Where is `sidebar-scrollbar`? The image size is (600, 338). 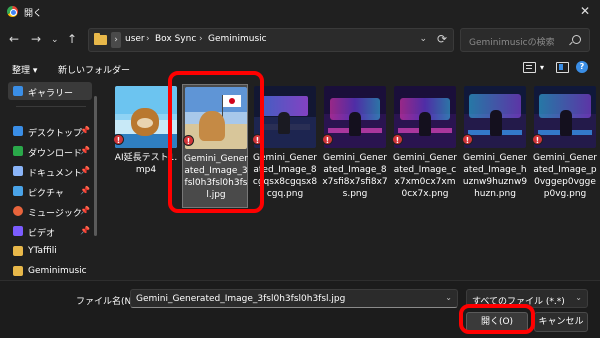
sidebar-scrollbar is located at coordinates (95, 166).